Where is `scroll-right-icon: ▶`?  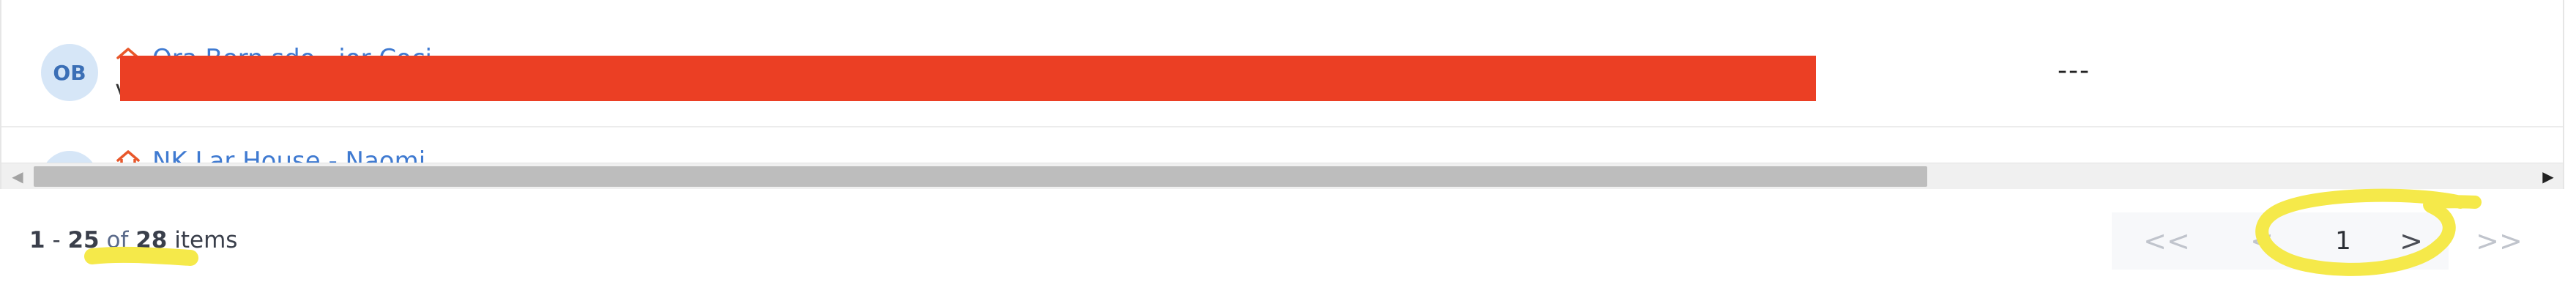
scroll-right-icon: ▶ is located at coordinates (2548, 176).